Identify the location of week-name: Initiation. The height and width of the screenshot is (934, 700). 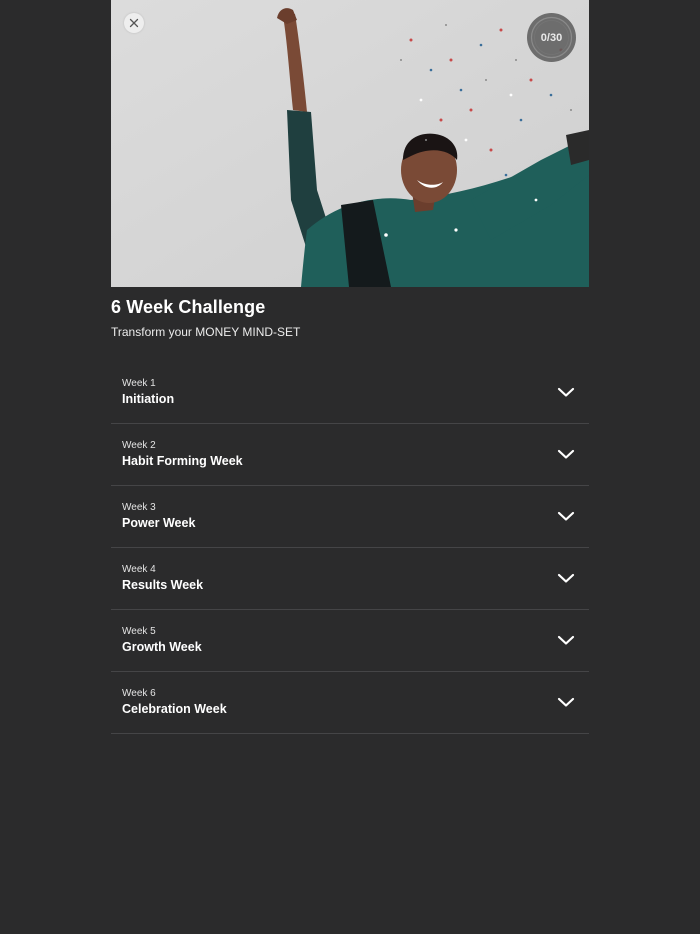
(148, 399).